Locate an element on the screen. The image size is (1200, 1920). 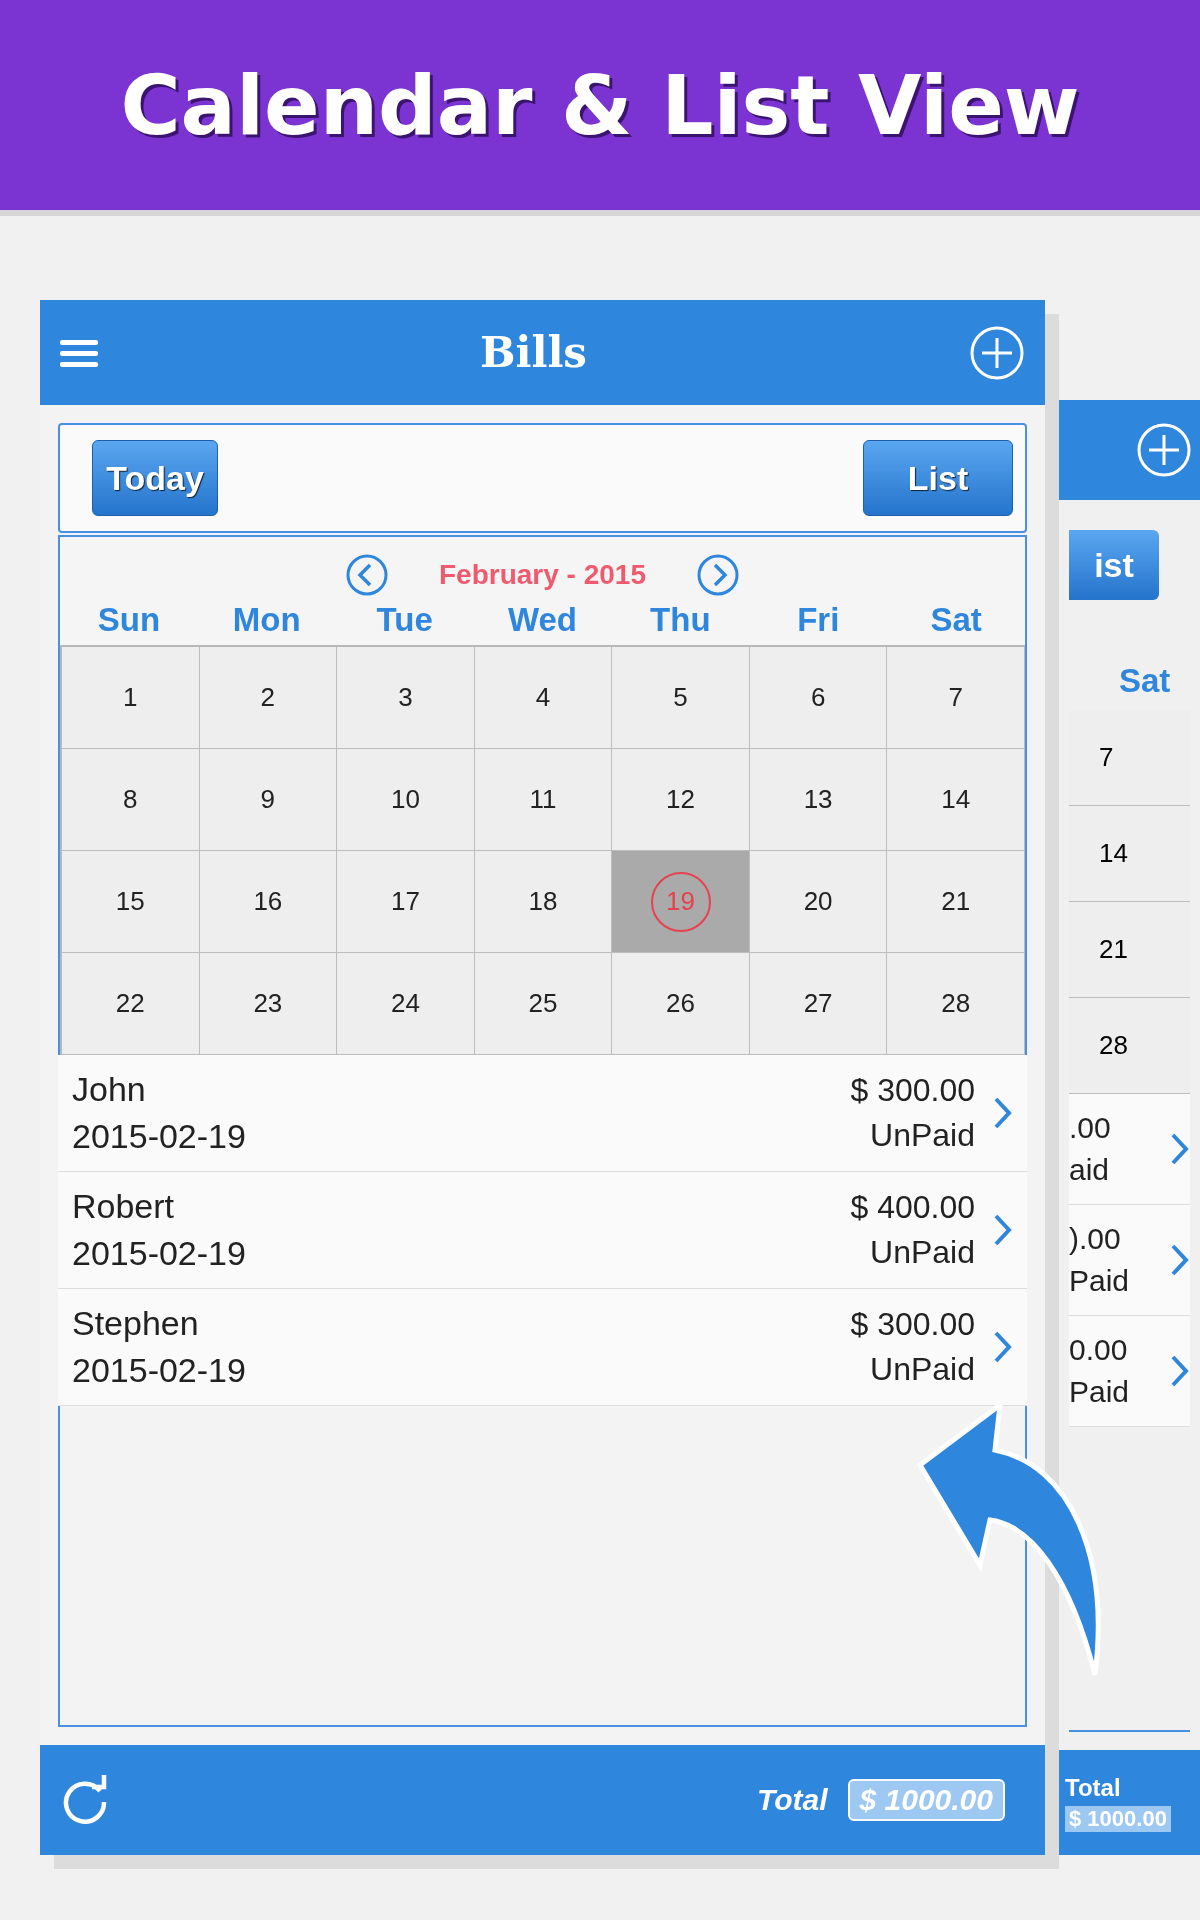
list-button: List is located at coordinates (938, 478).